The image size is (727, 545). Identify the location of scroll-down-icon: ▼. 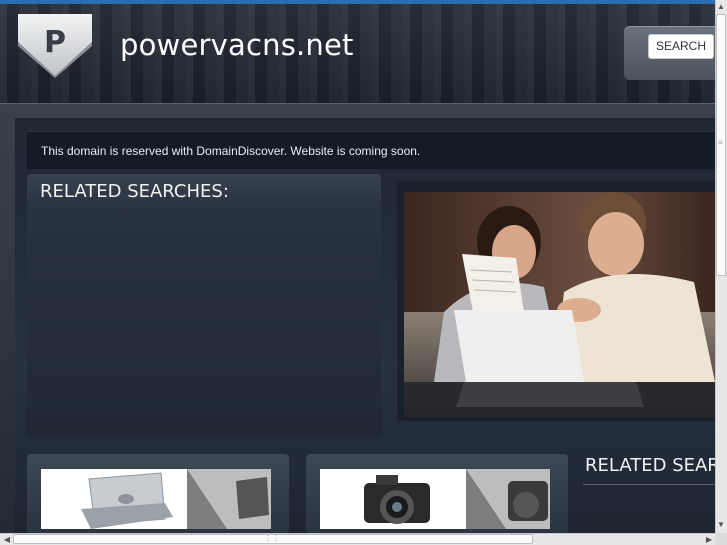
(721, 525).